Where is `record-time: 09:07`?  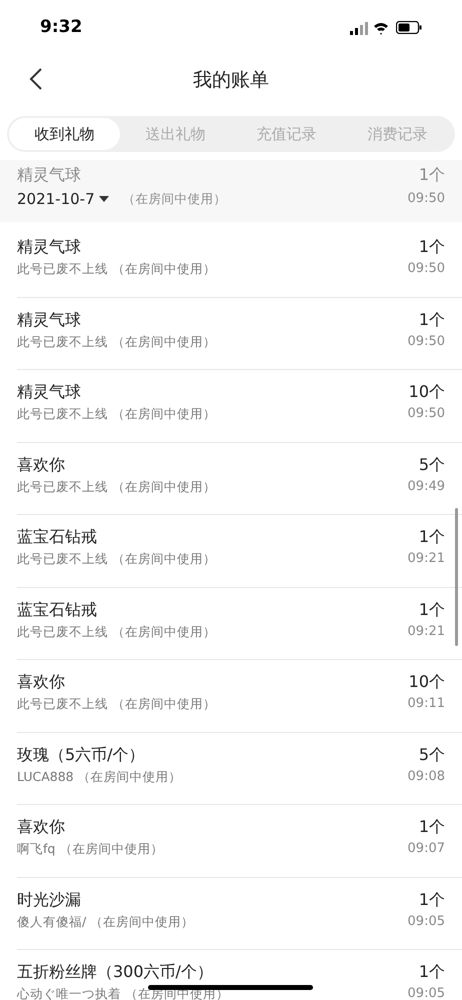 record-time: 09:07 is located at coordinates (426, 849).